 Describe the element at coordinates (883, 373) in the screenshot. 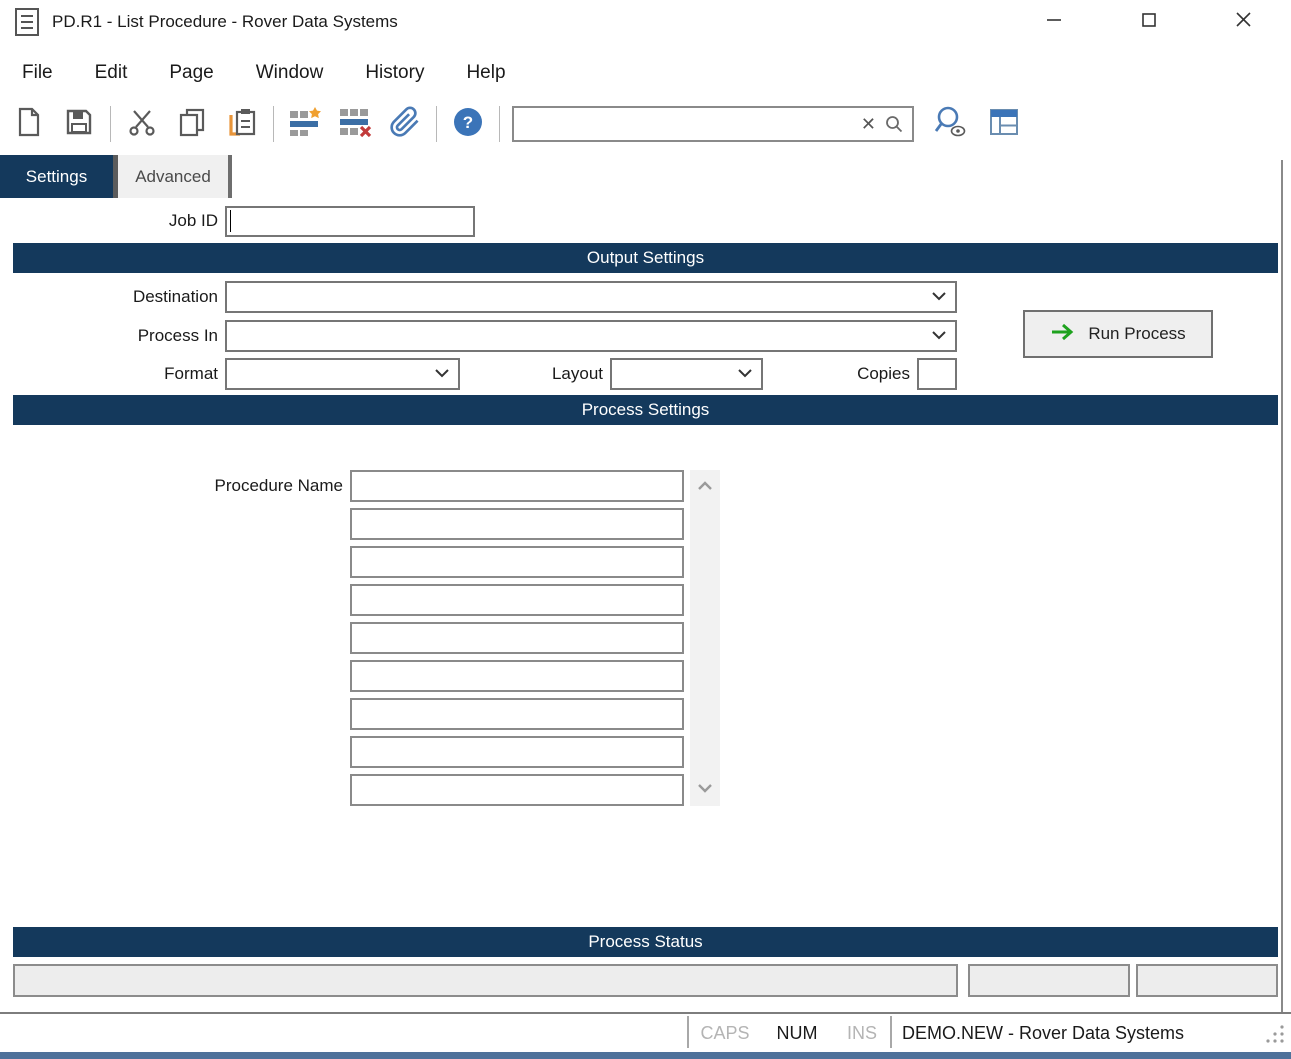

I see `copies-label: Copies` at that location.